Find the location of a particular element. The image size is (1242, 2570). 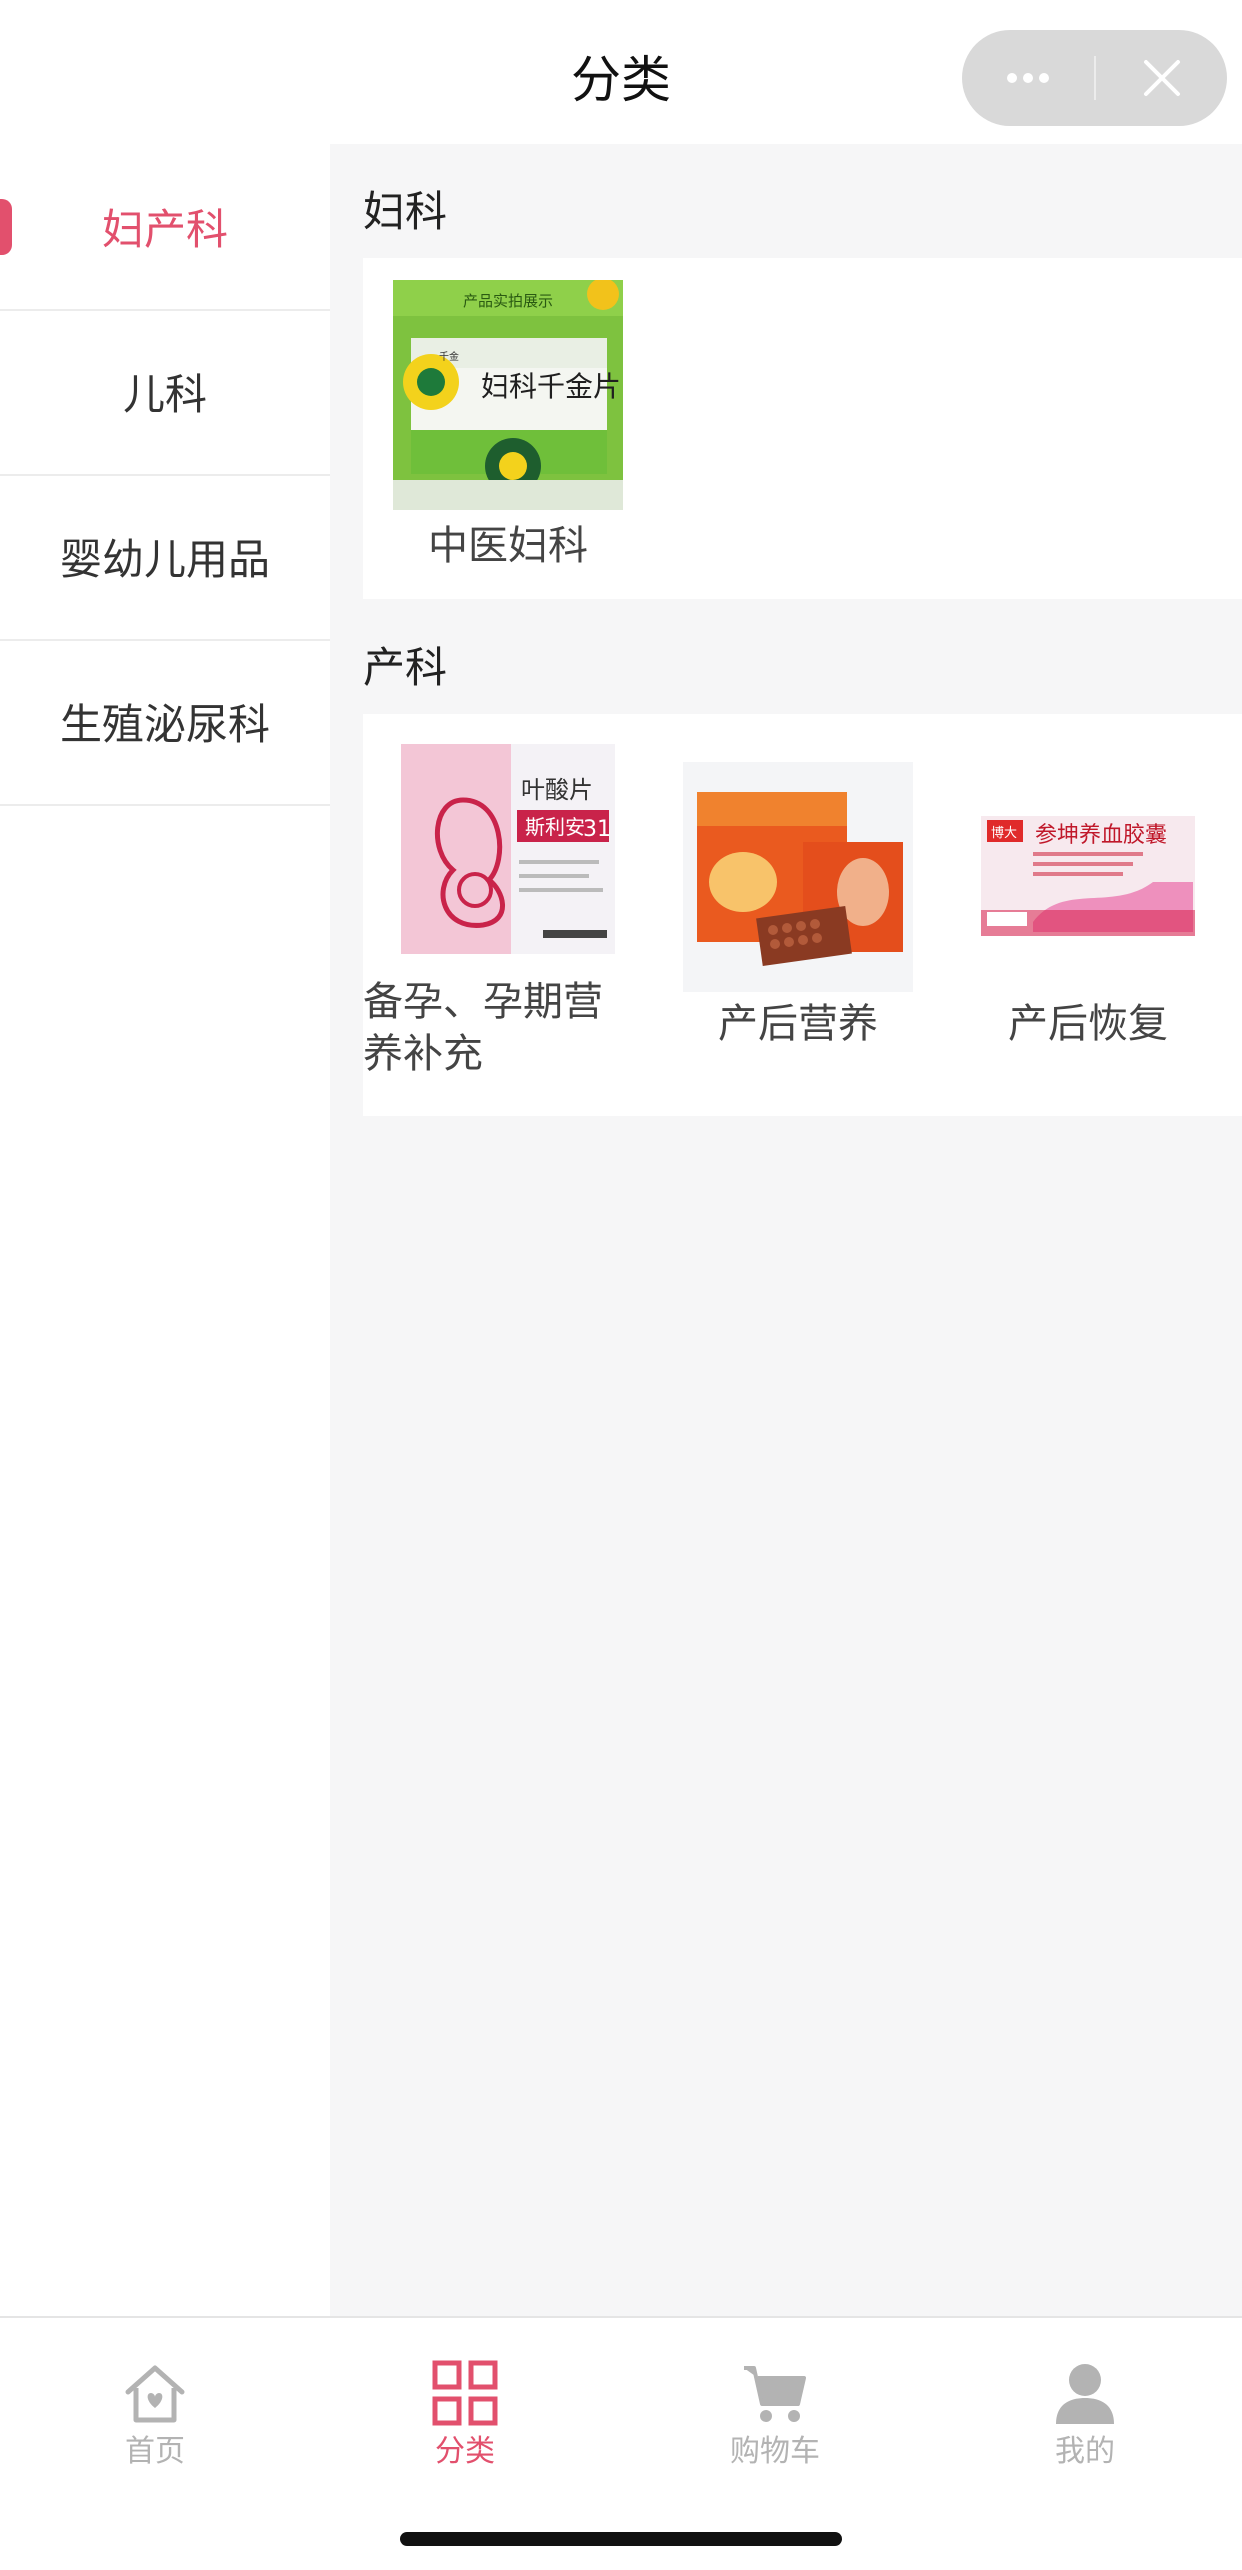

sidebar-item-baby-products: 婴幼儿用品 is located at coordinates (165, 557).